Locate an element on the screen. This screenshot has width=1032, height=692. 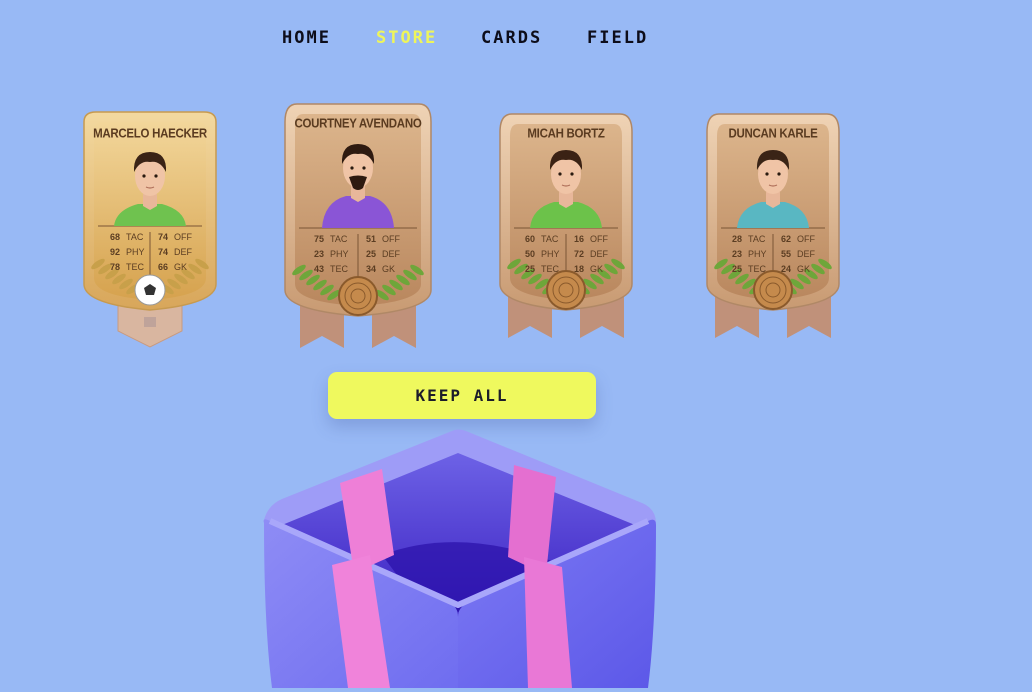
stat-value: 16 is located at coordinates (579, 239).